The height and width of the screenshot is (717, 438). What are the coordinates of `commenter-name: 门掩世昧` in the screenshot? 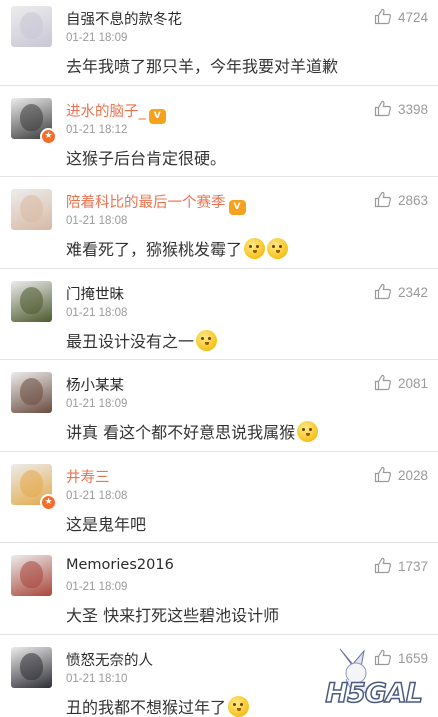 It's located at (95, 293).